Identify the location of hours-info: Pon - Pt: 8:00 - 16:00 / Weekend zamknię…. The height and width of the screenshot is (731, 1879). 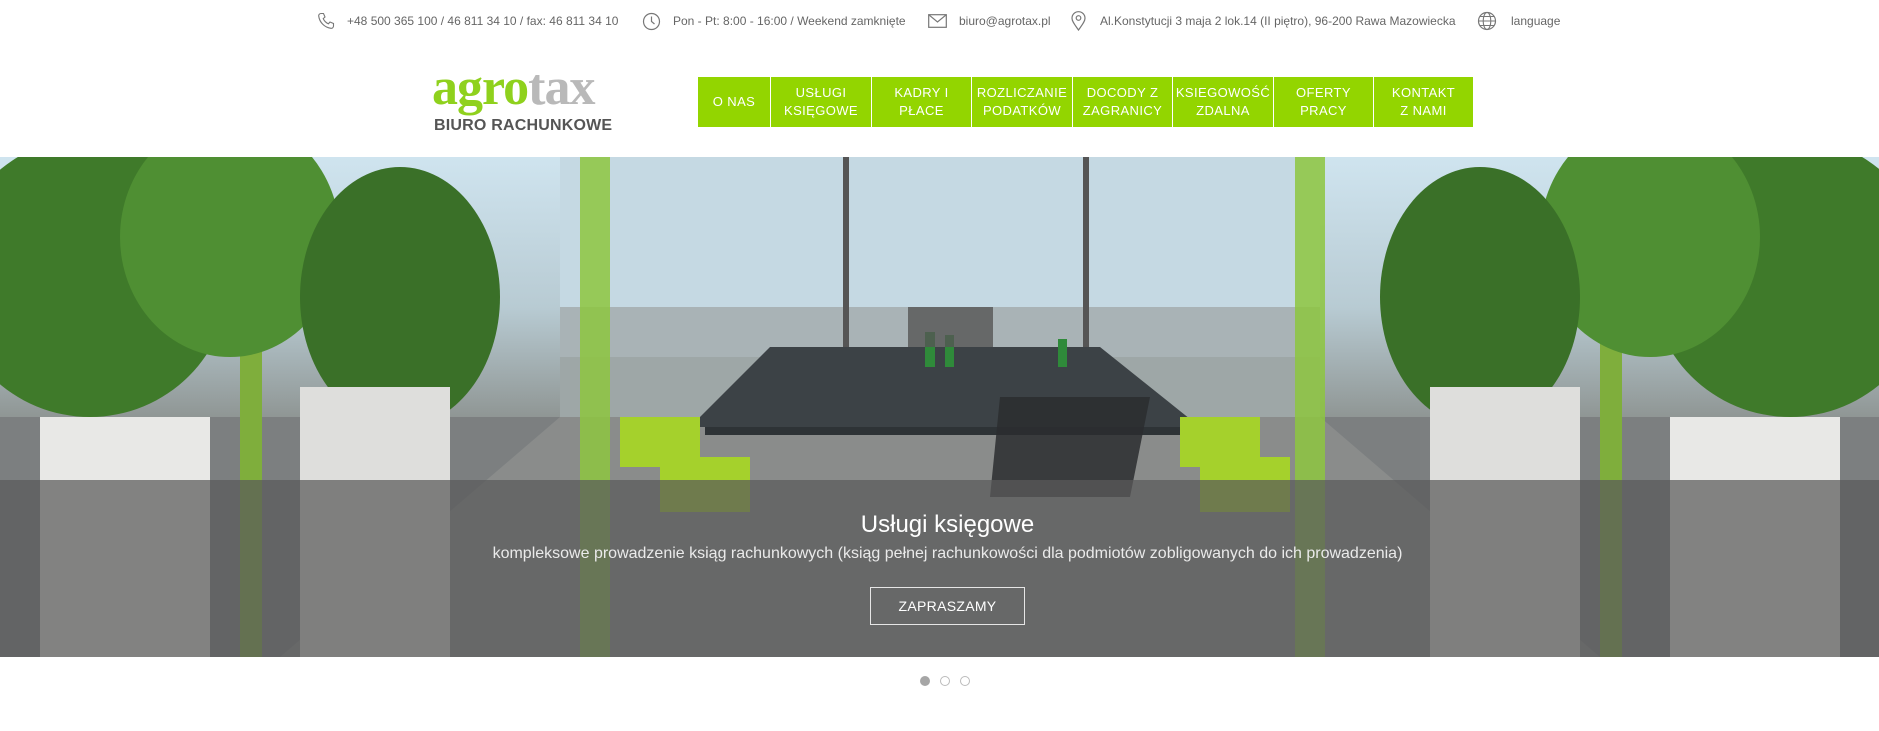
(774, 21).